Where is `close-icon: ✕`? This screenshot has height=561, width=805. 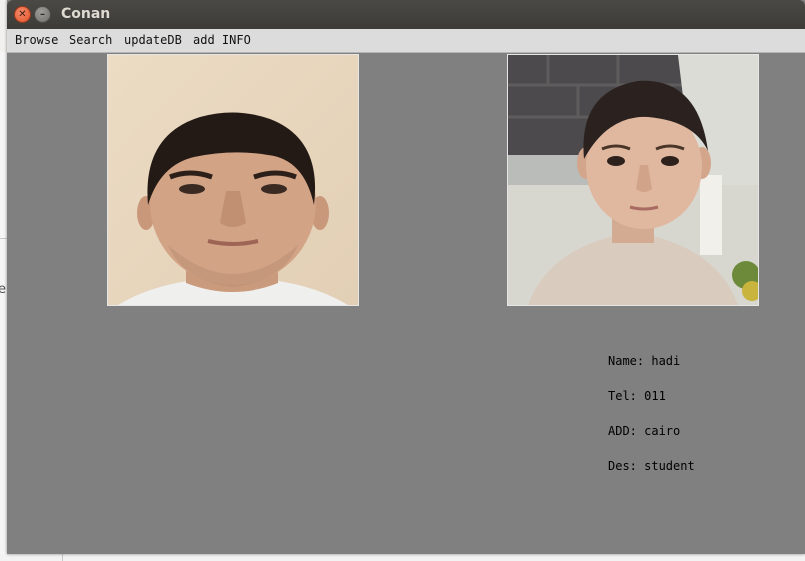
close-icon: ✕ is located at coordinates (22, 14).